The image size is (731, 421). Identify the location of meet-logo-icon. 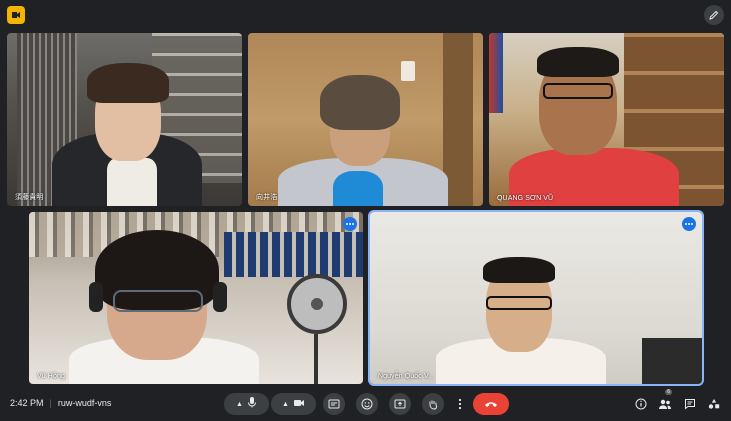
(16, 15).